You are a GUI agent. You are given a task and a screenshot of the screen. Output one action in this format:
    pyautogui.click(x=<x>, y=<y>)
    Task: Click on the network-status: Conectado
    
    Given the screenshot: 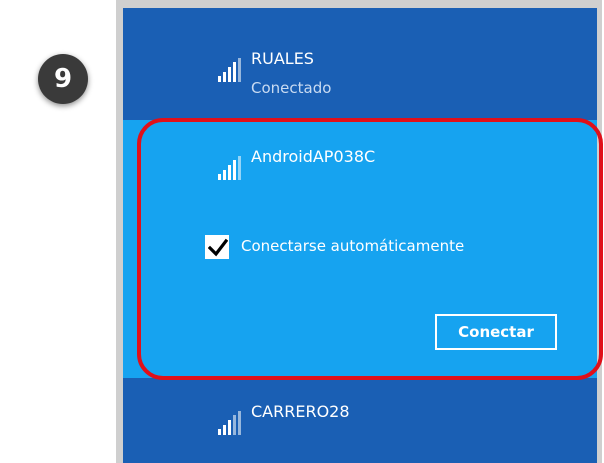 What is the action you would take?
    pyautogui.click(x=291, y=88)
    